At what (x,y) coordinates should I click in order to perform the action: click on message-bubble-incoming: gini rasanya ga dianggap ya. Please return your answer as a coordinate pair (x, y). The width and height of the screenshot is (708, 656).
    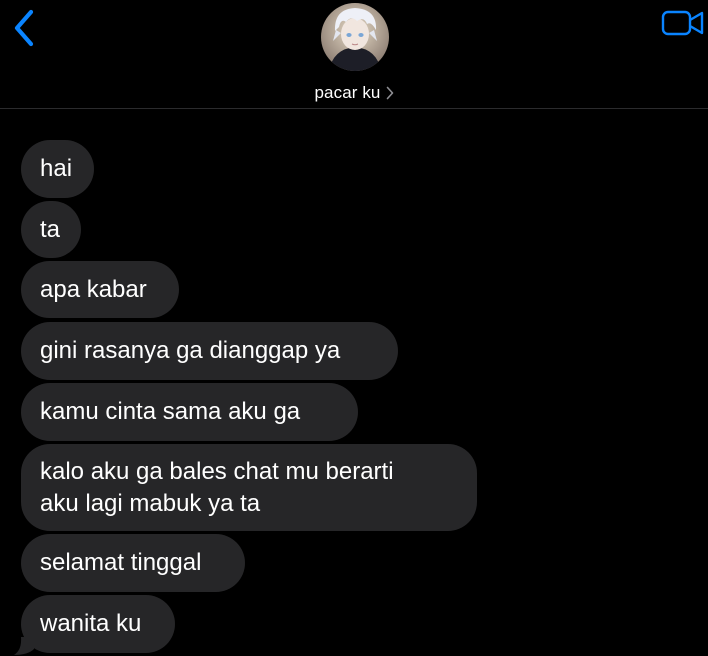
    Looking at the image, I should click on (209, 351).